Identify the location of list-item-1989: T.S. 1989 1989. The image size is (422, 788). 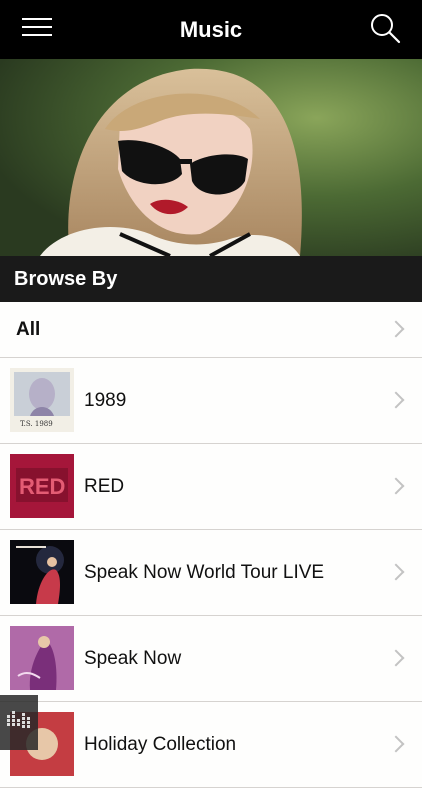
(211, 401).